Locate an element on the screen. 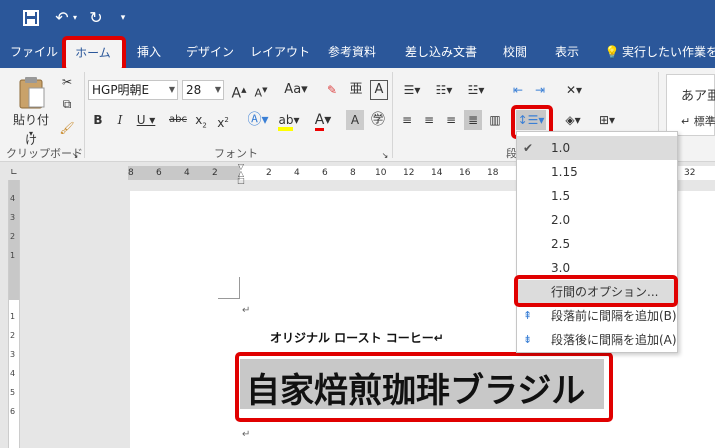 This screenshot has height=448, width=715. align-center-icon: ≡ is located at coordinates (429, 120).